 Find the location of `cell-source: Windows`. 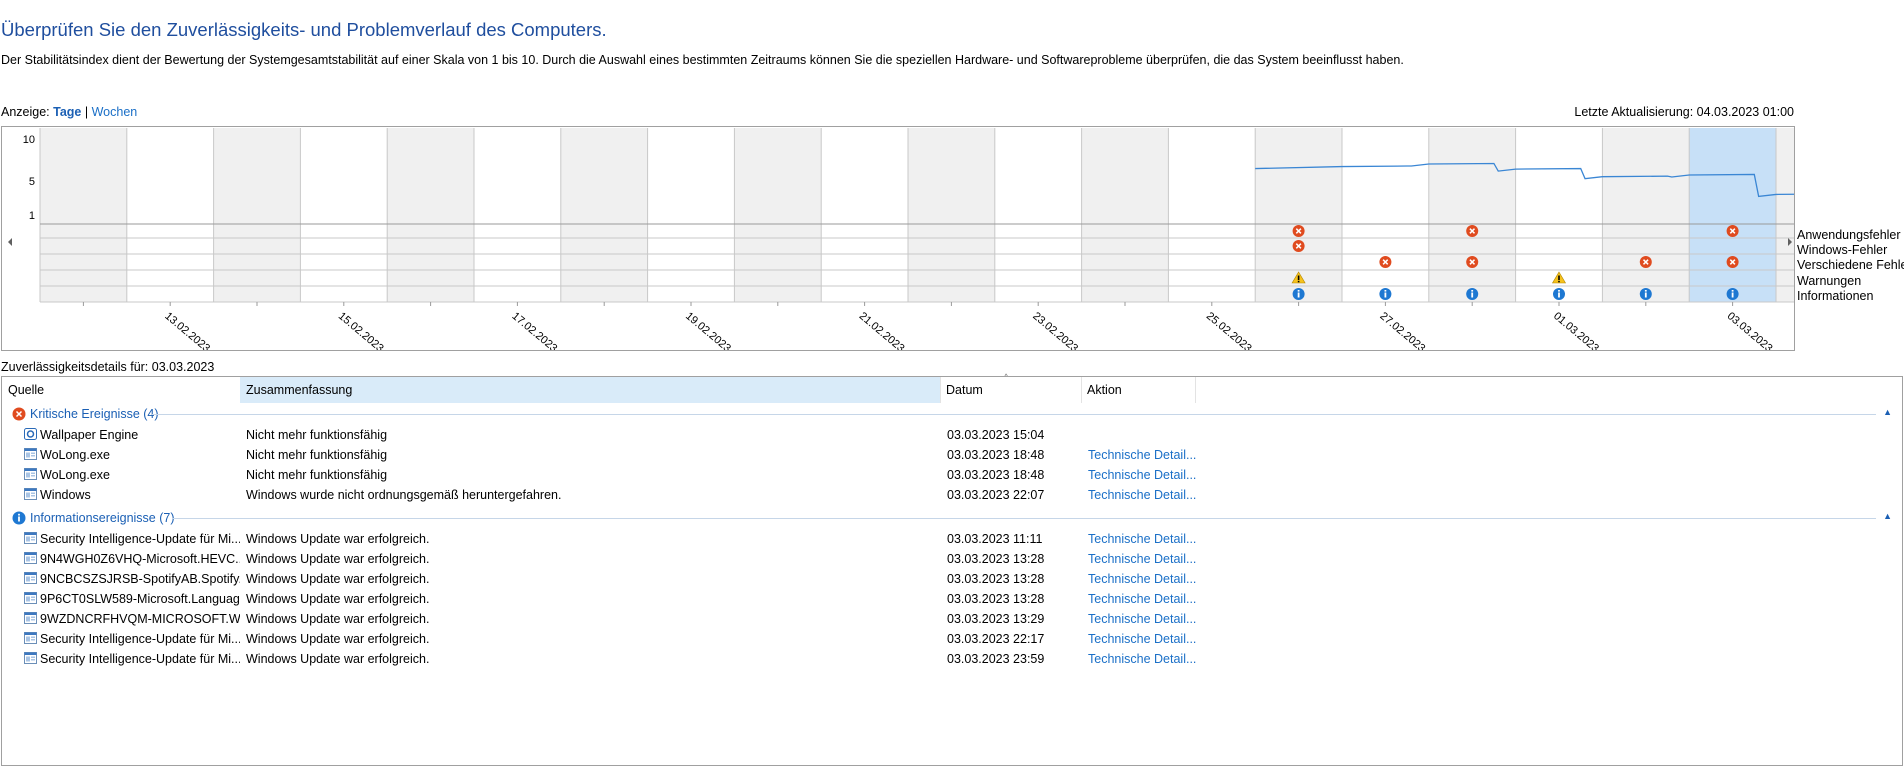

cell-source: Windows is located at coordinates (65, 495).